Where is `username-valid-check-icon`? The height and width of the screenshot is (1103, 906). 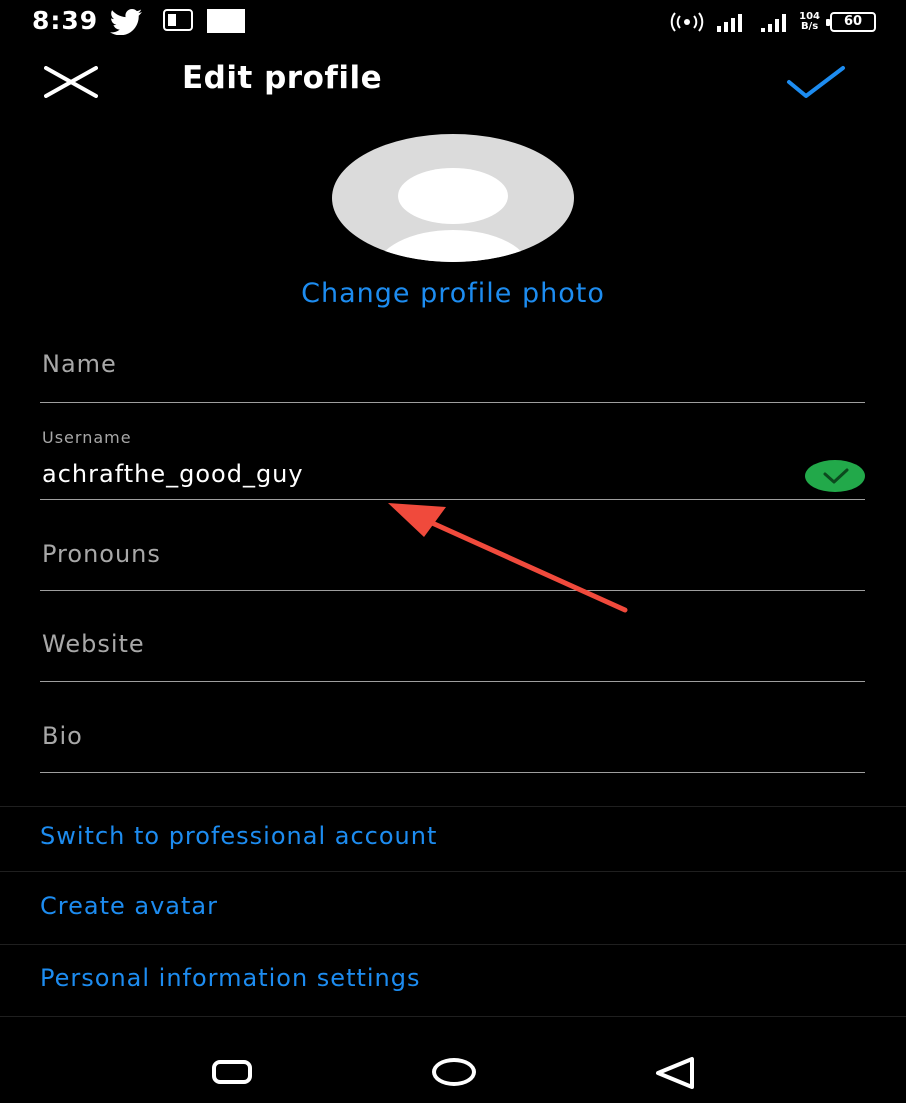
username-valid-check-icon is located at coordinates (835, 476).